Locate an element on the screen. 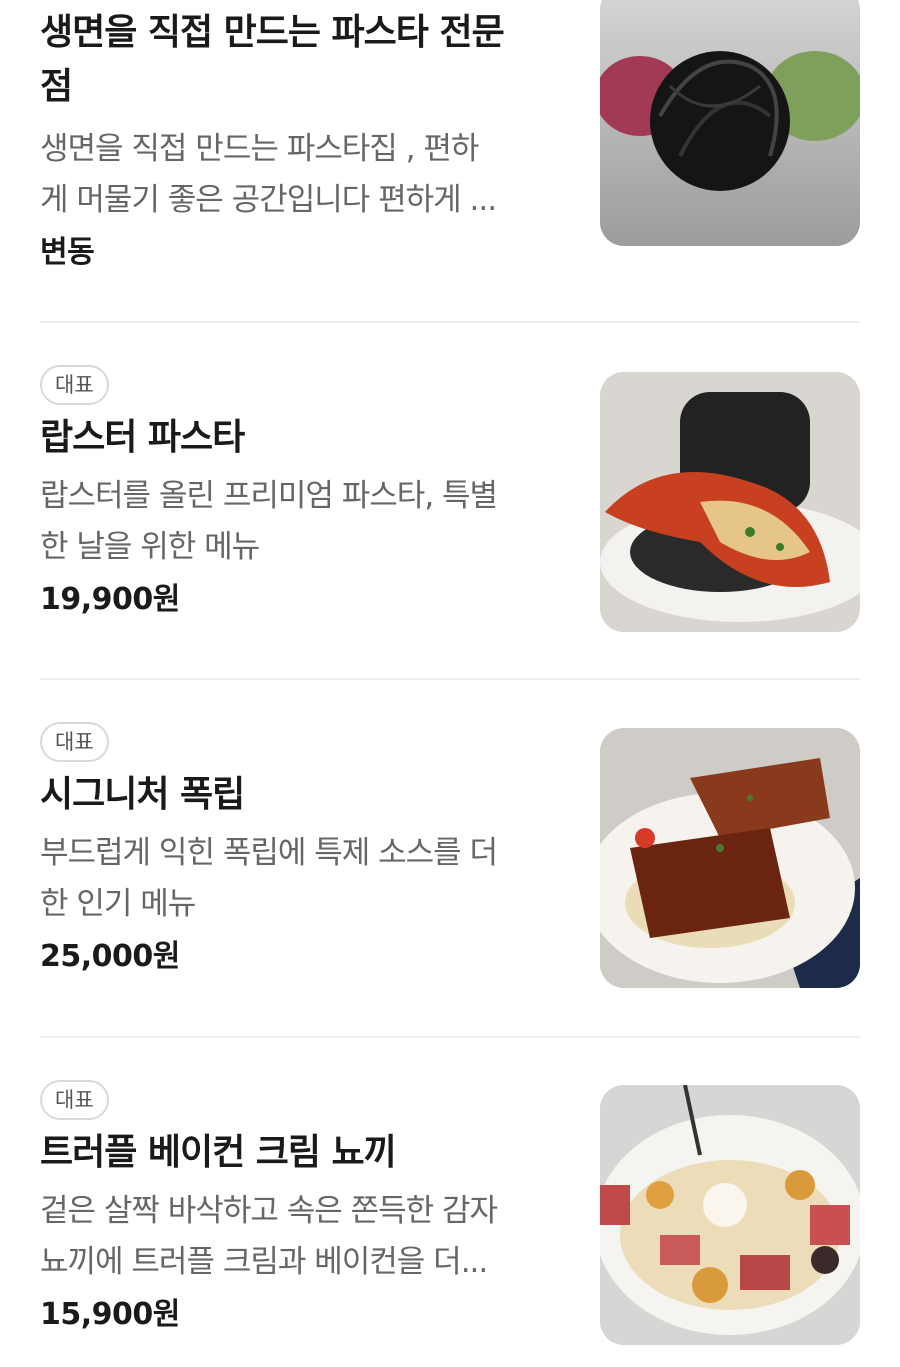  menu-item-description: 겉은 살짝 바삭하고 속은 쫀득한 감자 is located at coordinates (269, 1211).